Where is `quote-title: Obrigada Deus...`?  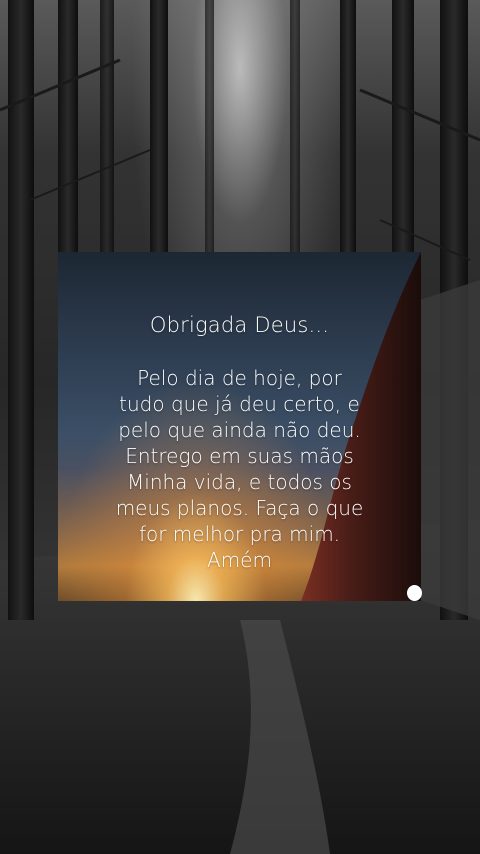 quote-title: Obrigada Deus... is located at coordinates (239, 325).